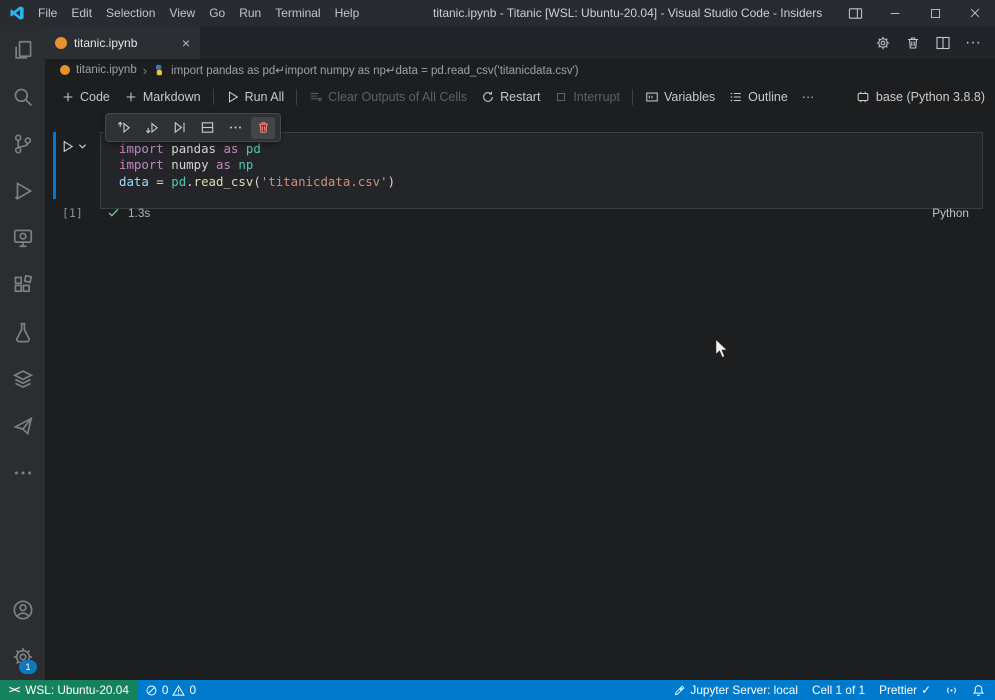 Image resolution: width=995 pixels, height=700 pixels. What do you see at coordinates (898, 690) in the screenshot?
I see `prettier-label: Prettier` at bounding box center [898, 690].